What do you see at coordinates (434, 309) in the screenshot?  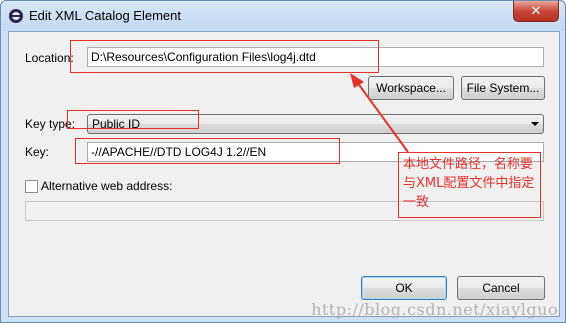 I see `watermark: http://blog.csdn.net/xiaylguo` at bounding box center [434, 309].